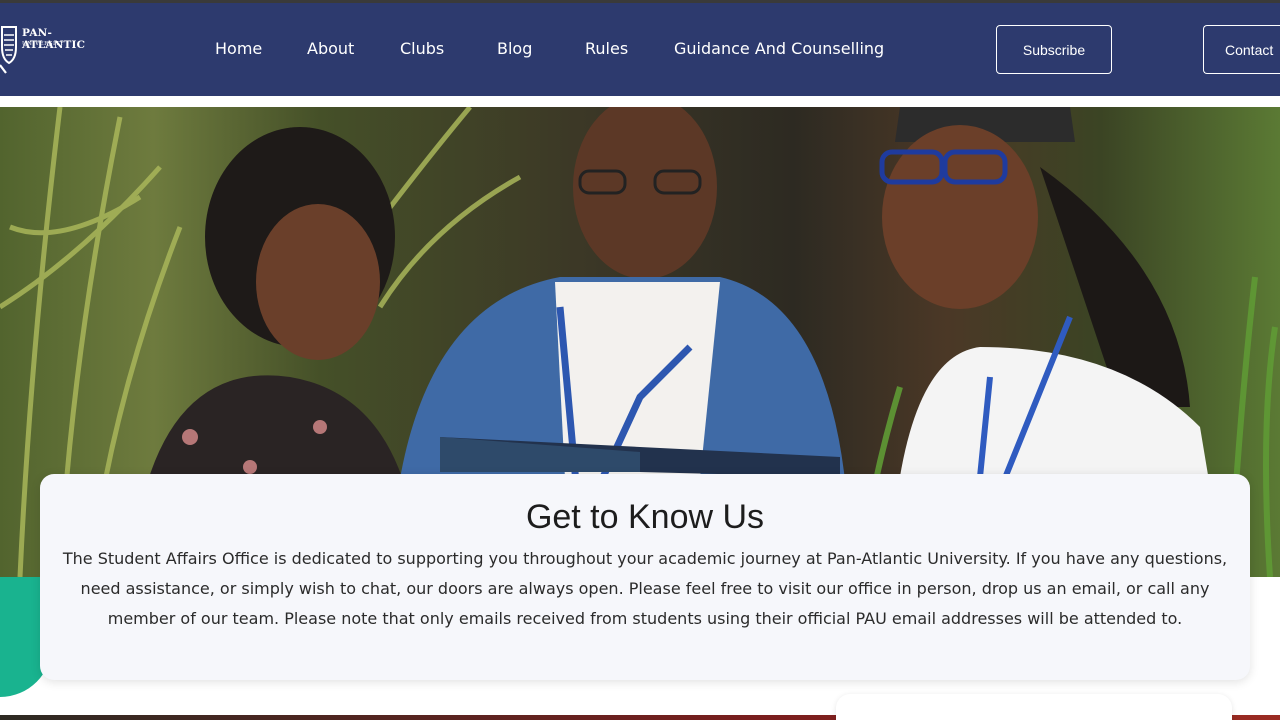 This screenshot has width=1280, height=720. Describe the element at coordinates (238, 48) in the screenshot. I see `nav-home: Home` at that location.